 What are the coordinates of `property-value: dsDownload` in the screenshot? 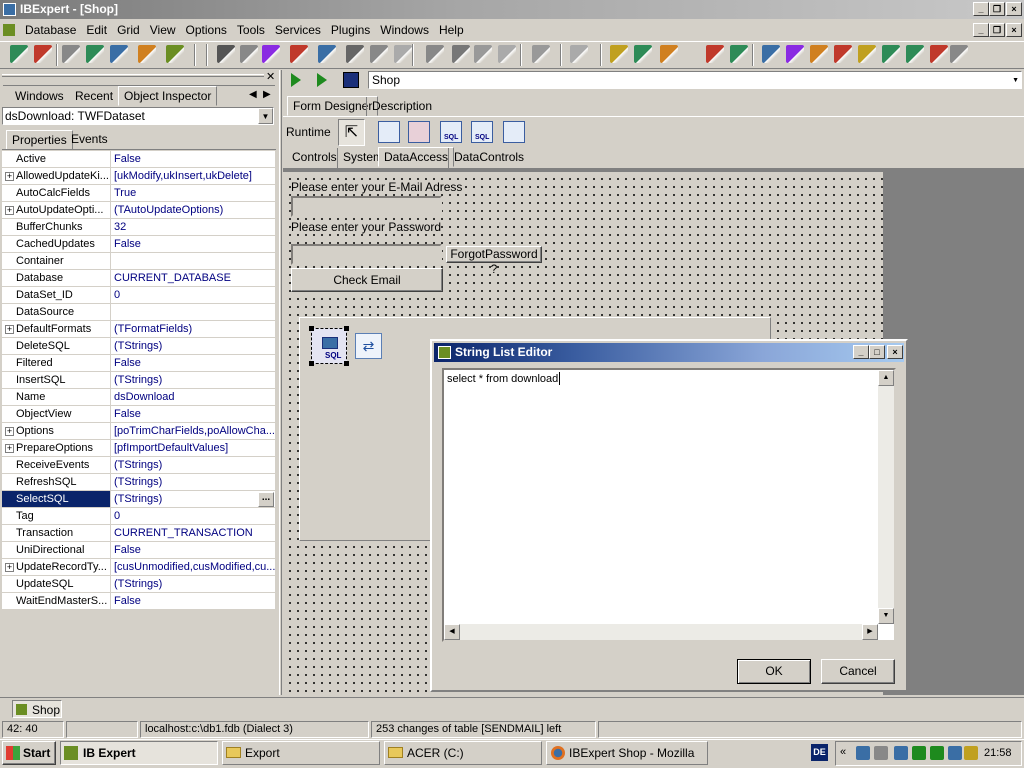 It's located at (193, 397).